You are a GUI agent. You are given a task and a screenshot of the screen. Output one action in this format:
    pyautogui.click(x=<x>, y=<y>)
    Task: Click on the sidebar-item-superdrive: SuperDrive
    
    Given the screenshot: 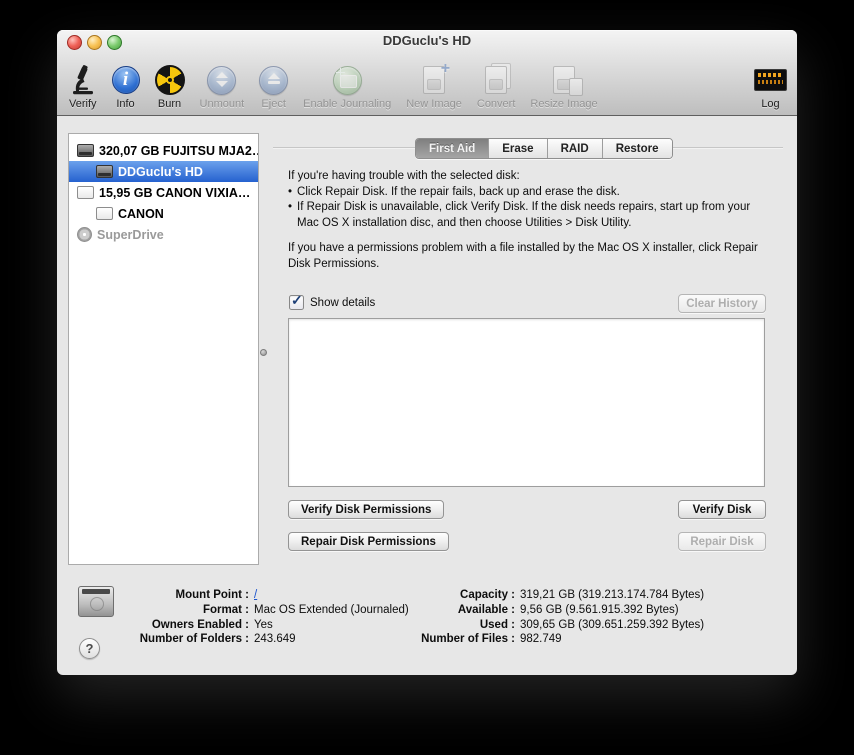 What is the action you would take?
    pyautogui.click(x=163, y=234)
    